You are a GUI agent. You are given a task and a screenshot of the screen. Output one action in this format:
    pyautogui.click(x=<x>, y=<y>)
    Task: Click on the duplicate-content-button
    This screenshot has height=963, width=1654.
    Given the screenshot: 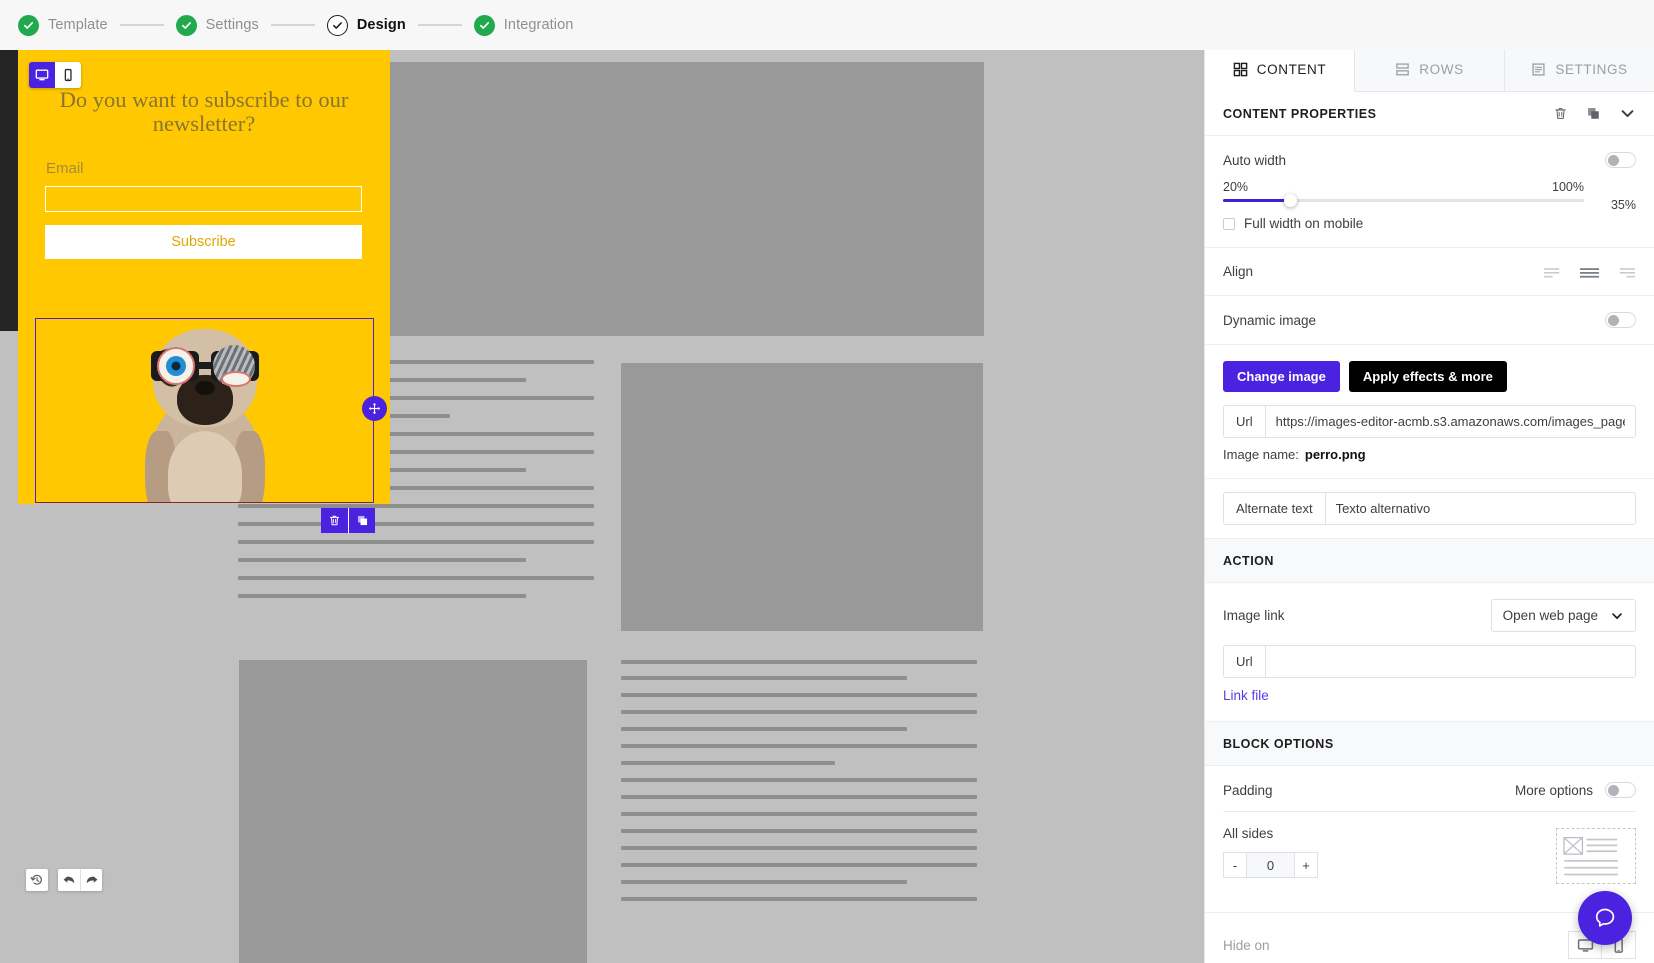 What is the action you would take?
    pyautogui.click(x=1593, y=113)
    